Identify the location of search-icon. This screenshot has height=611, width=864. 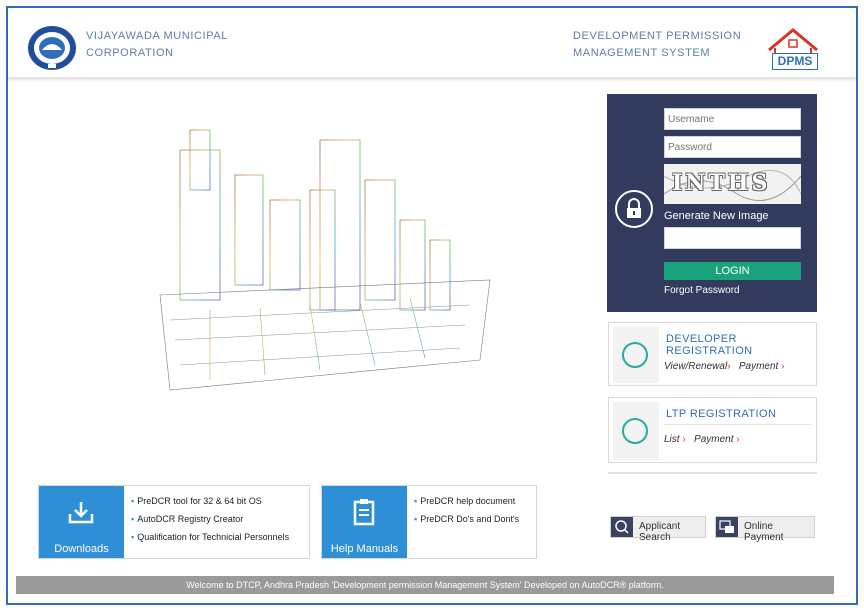
(622, 527).